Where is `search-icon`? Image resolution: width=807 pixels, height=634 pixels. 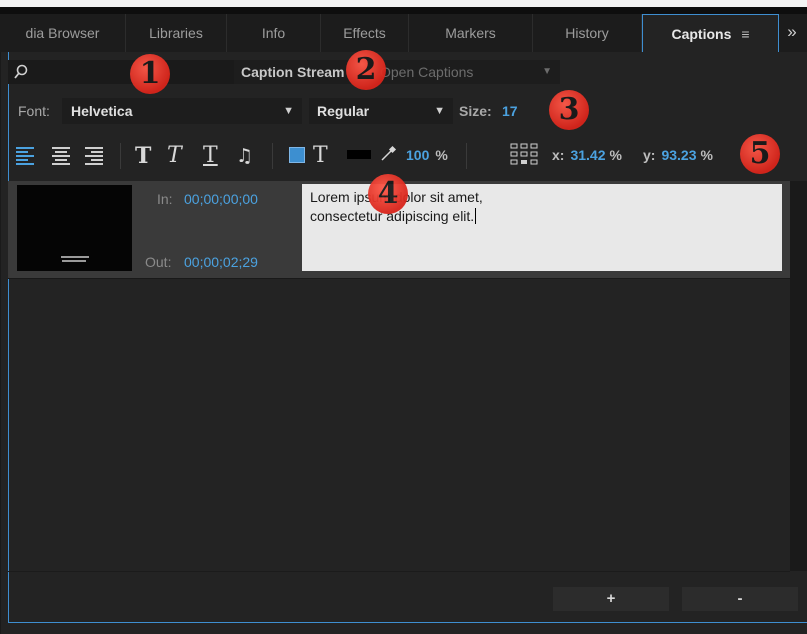
search-icon is located at coordinates (21, 71).